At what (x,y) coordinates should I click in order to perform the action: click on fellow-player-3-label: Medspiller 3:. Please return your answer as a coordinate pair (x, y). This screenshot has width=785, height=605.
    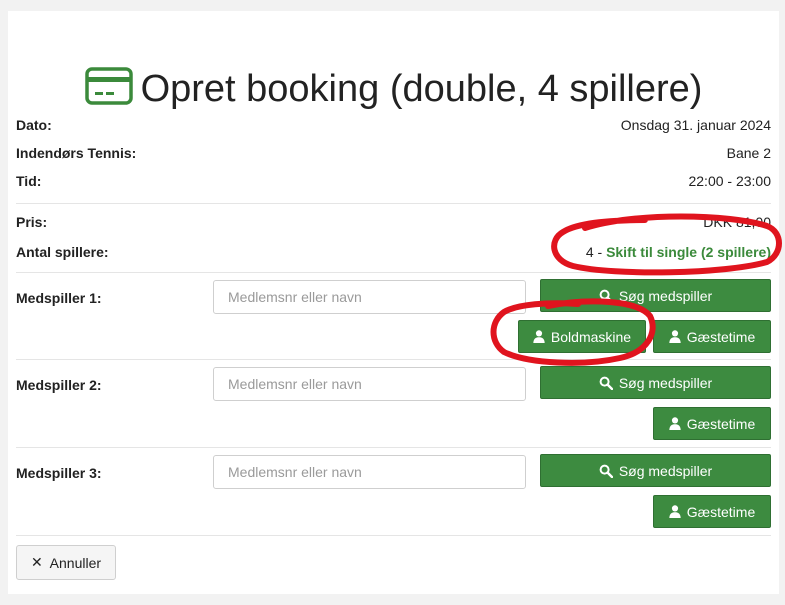
    Looking at the image, I should click on (59, 473).